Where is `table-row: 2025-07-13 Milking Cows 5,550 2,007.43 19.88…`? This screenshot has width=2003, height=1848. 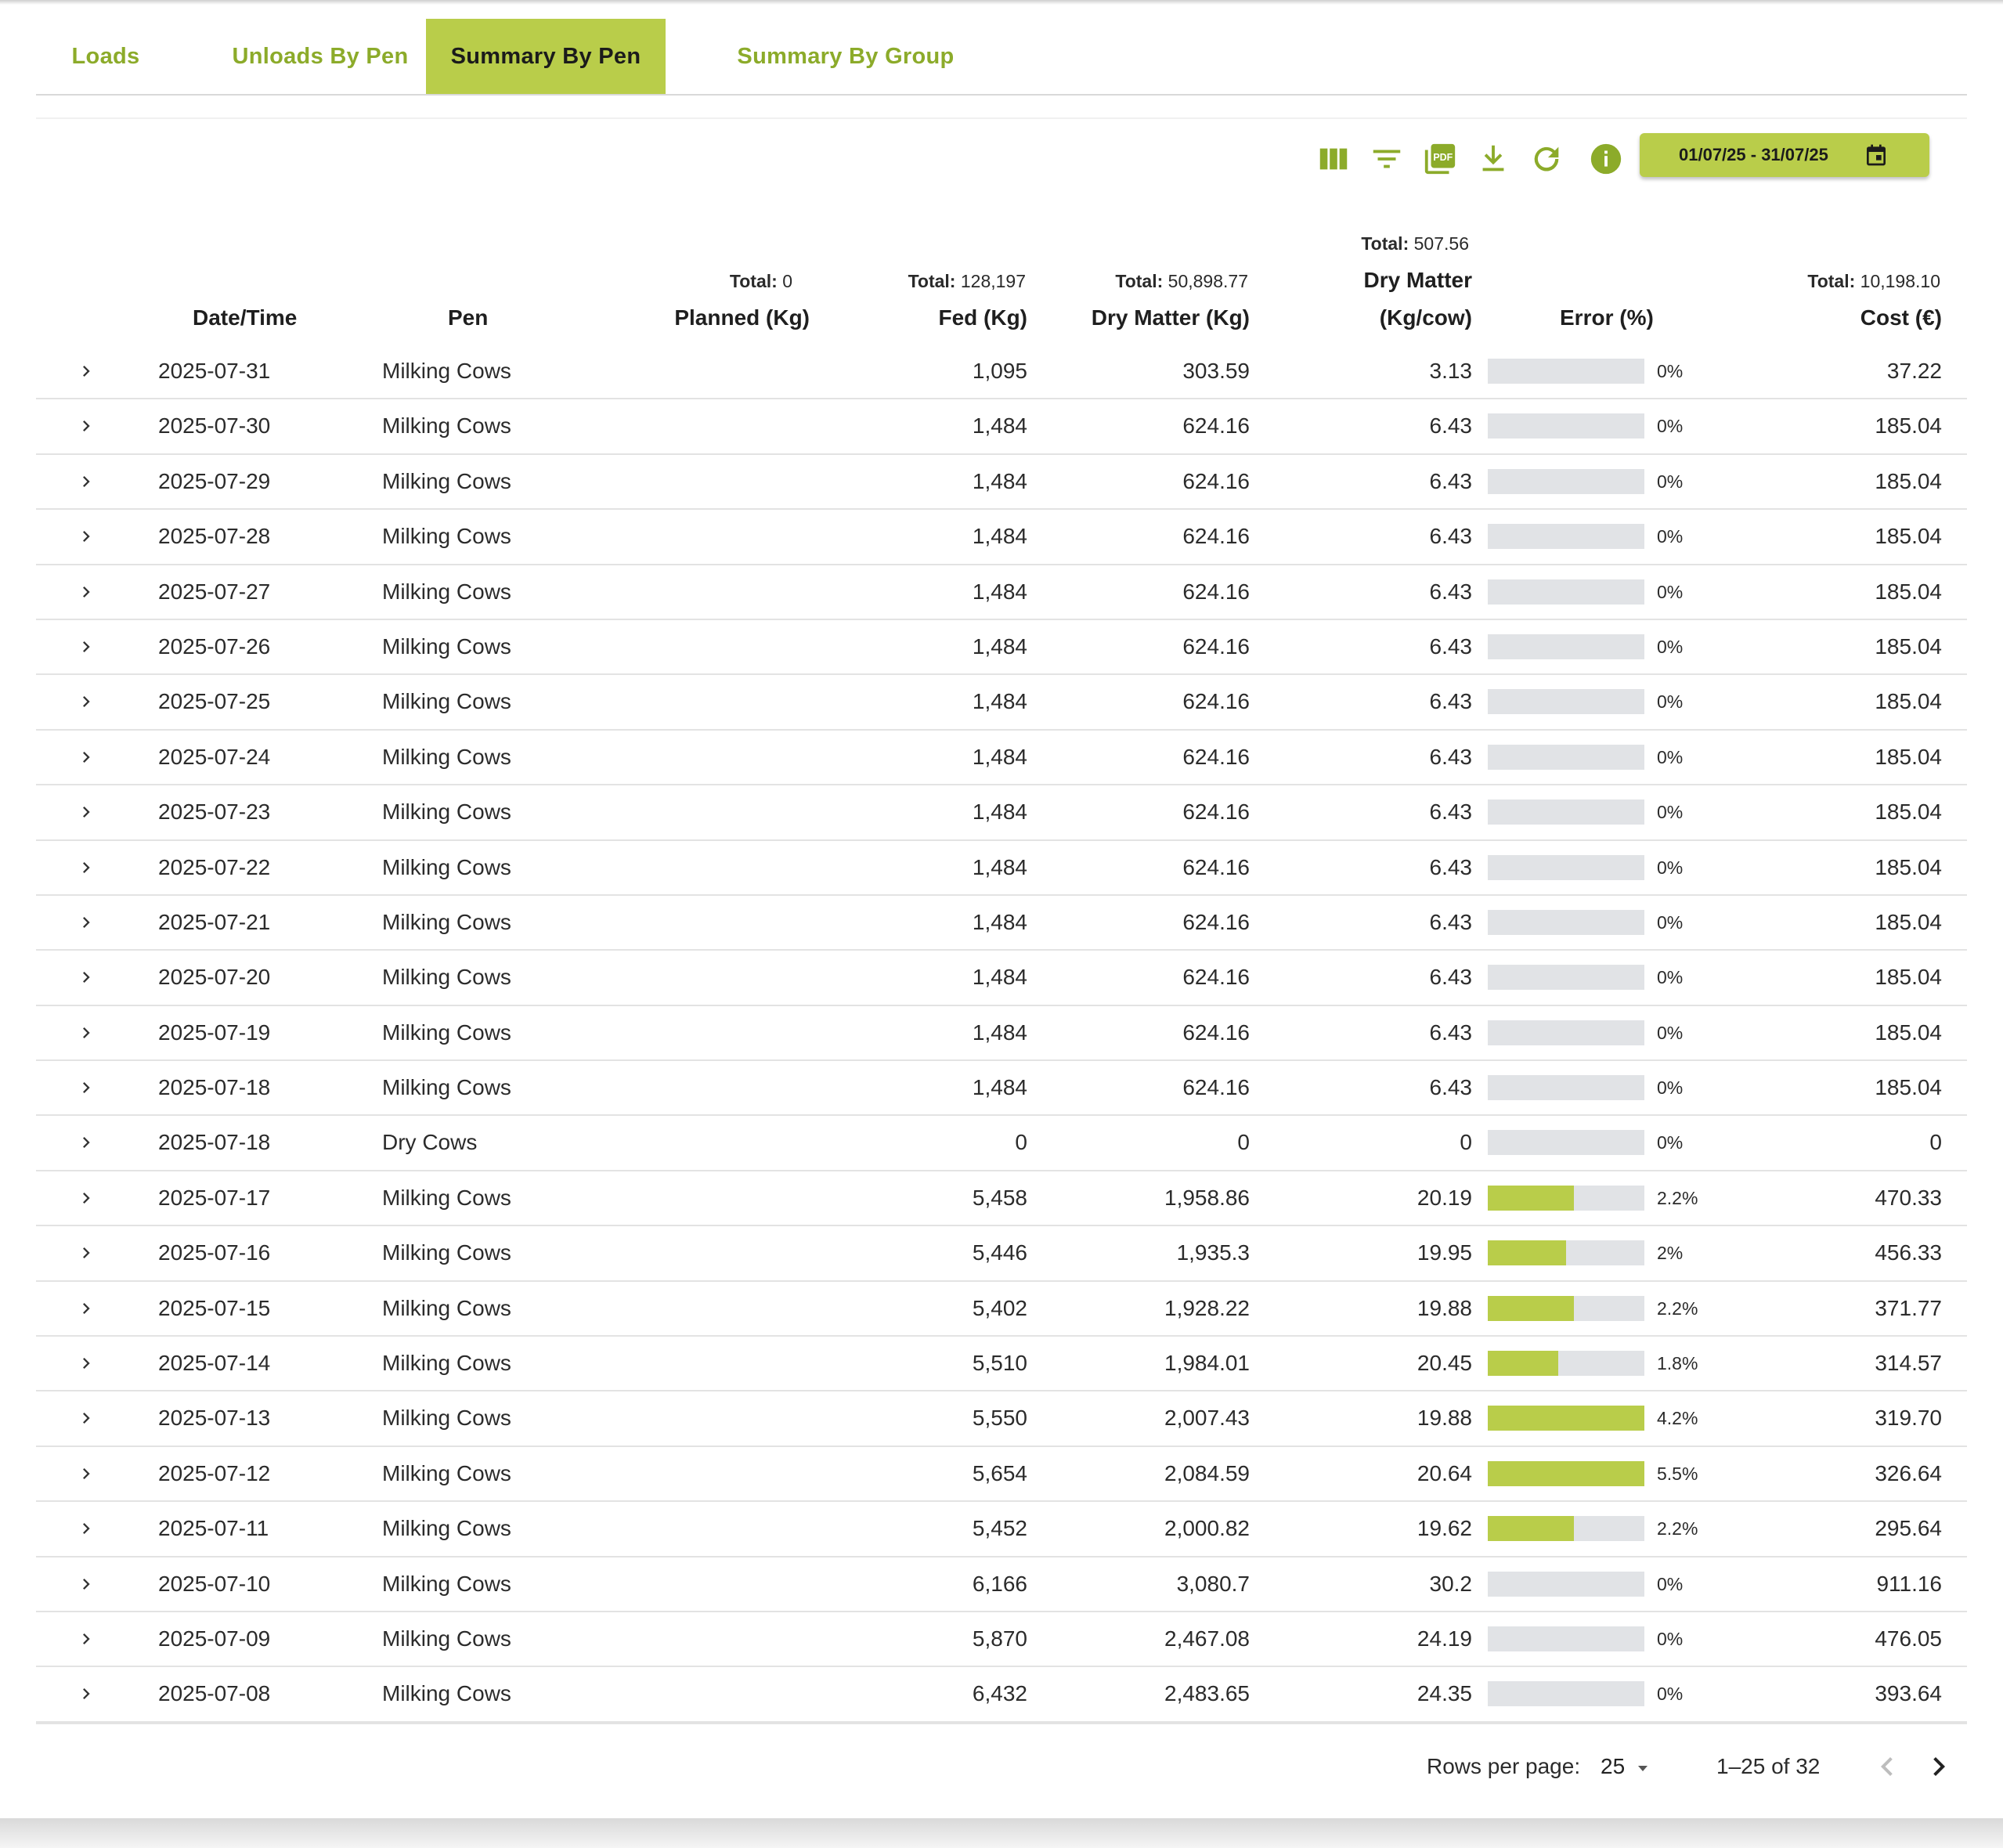
table-row: 2025-07-13 Milking Cows 5,550 2,007.43 19.88… is located at coordinates (1001, 1419).